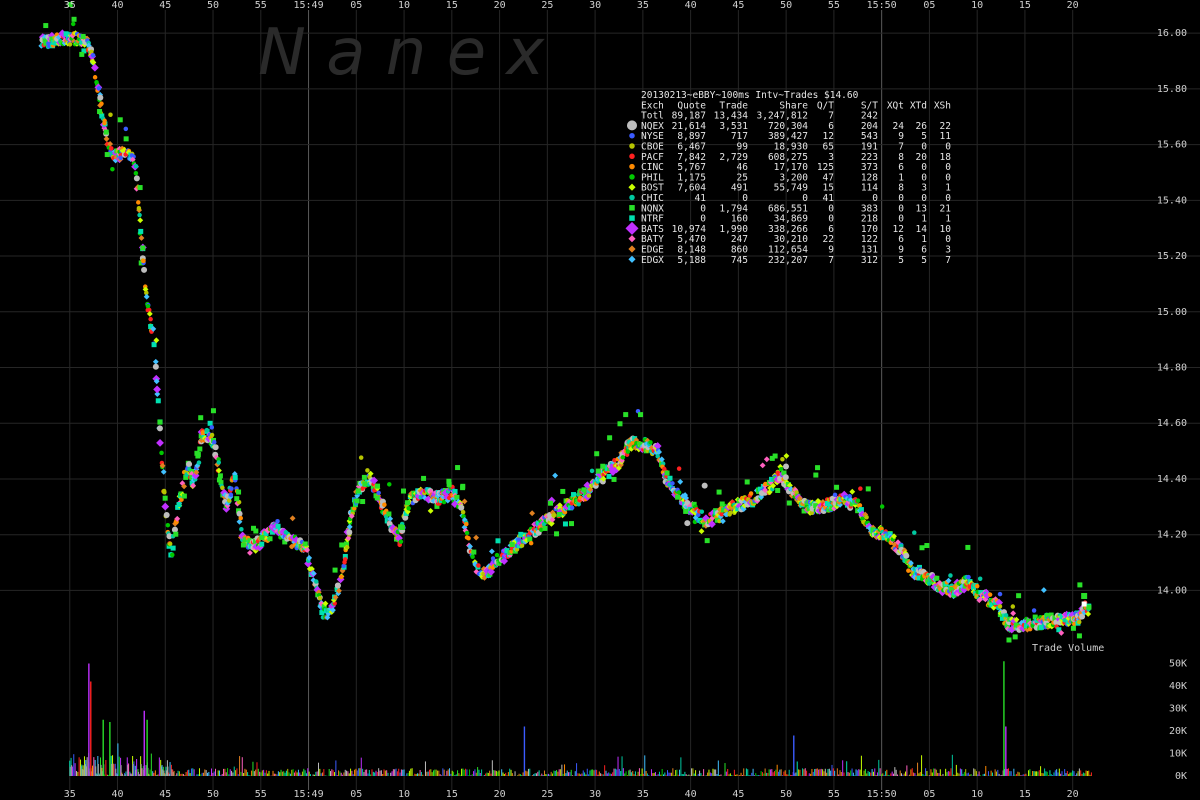 The width and height of the screenshot is (1200, 800). What do you see at coordinates (1172, 590) in the screenshot?
I see `y-tick-label: 14.00` at bounding box center [1172, 590].